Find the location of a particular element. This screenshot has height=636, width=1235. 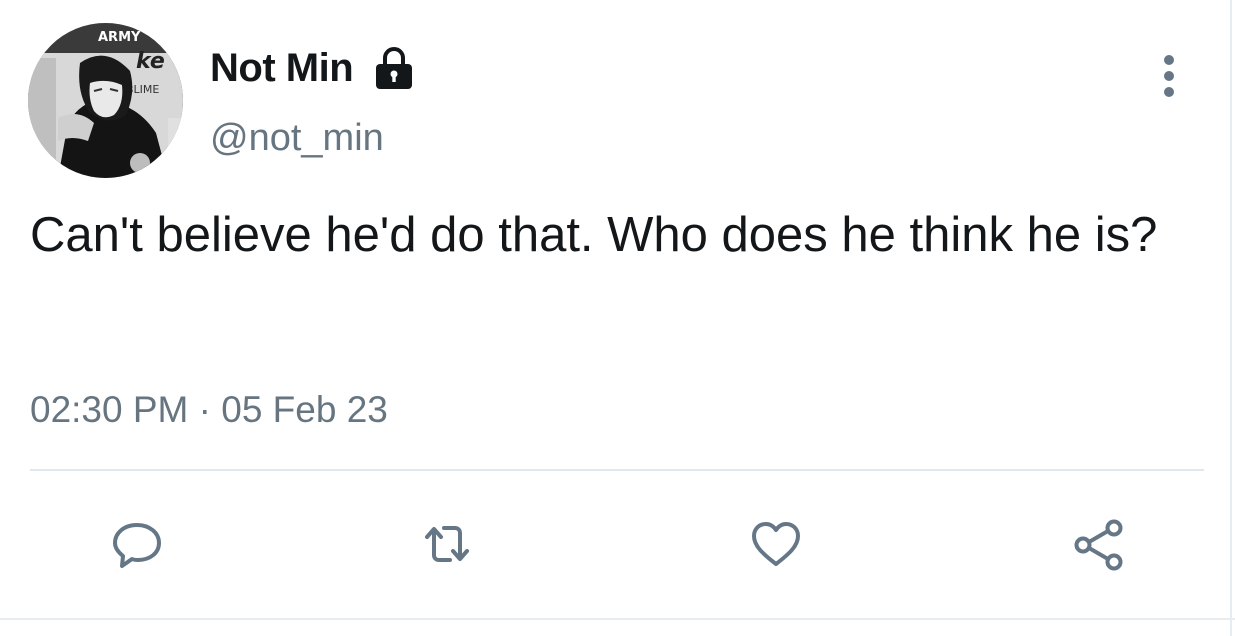

heart-icon is located at coordinates (776, 544).